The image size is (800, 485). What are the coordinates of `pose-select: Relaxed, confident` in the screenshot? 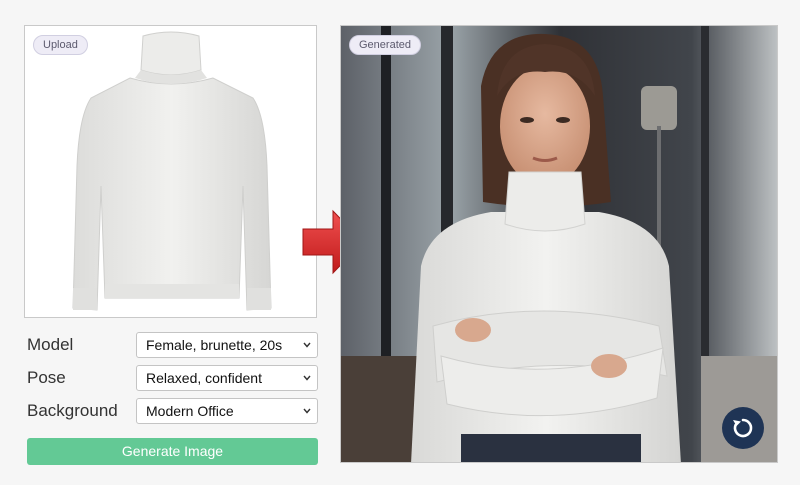 It's located at (227, 378).